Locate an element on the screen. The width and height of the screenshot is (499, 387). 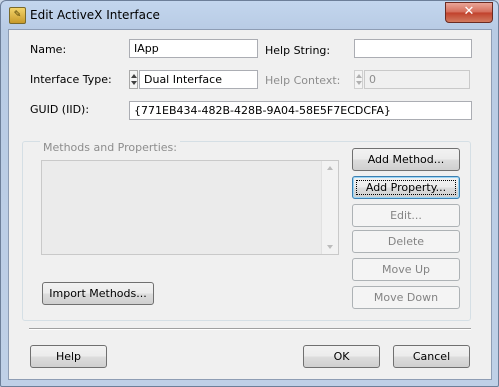
name-label: Name: is located at coordinates (48, 49).